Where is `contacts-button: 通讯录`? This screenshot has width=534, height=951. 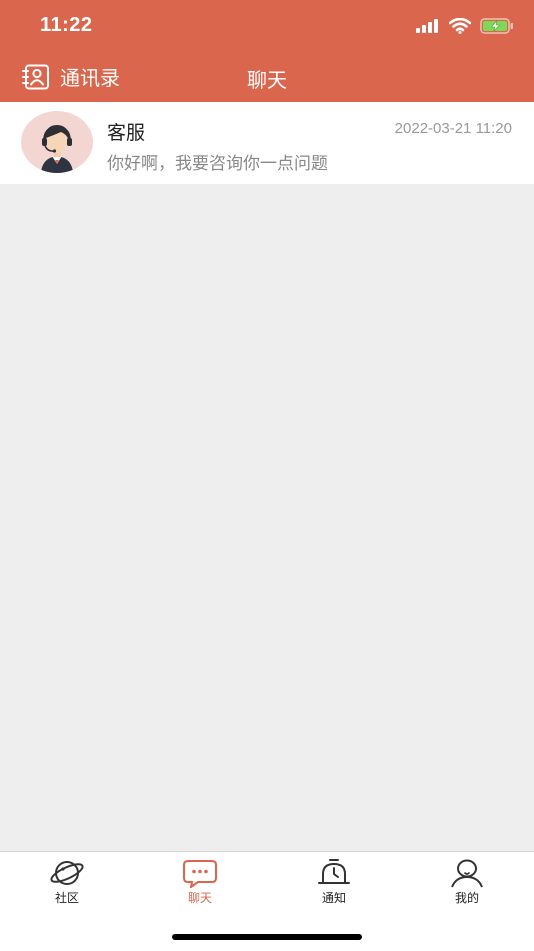
contacts-button: 通讯录 is located at coordinates (71, 76).